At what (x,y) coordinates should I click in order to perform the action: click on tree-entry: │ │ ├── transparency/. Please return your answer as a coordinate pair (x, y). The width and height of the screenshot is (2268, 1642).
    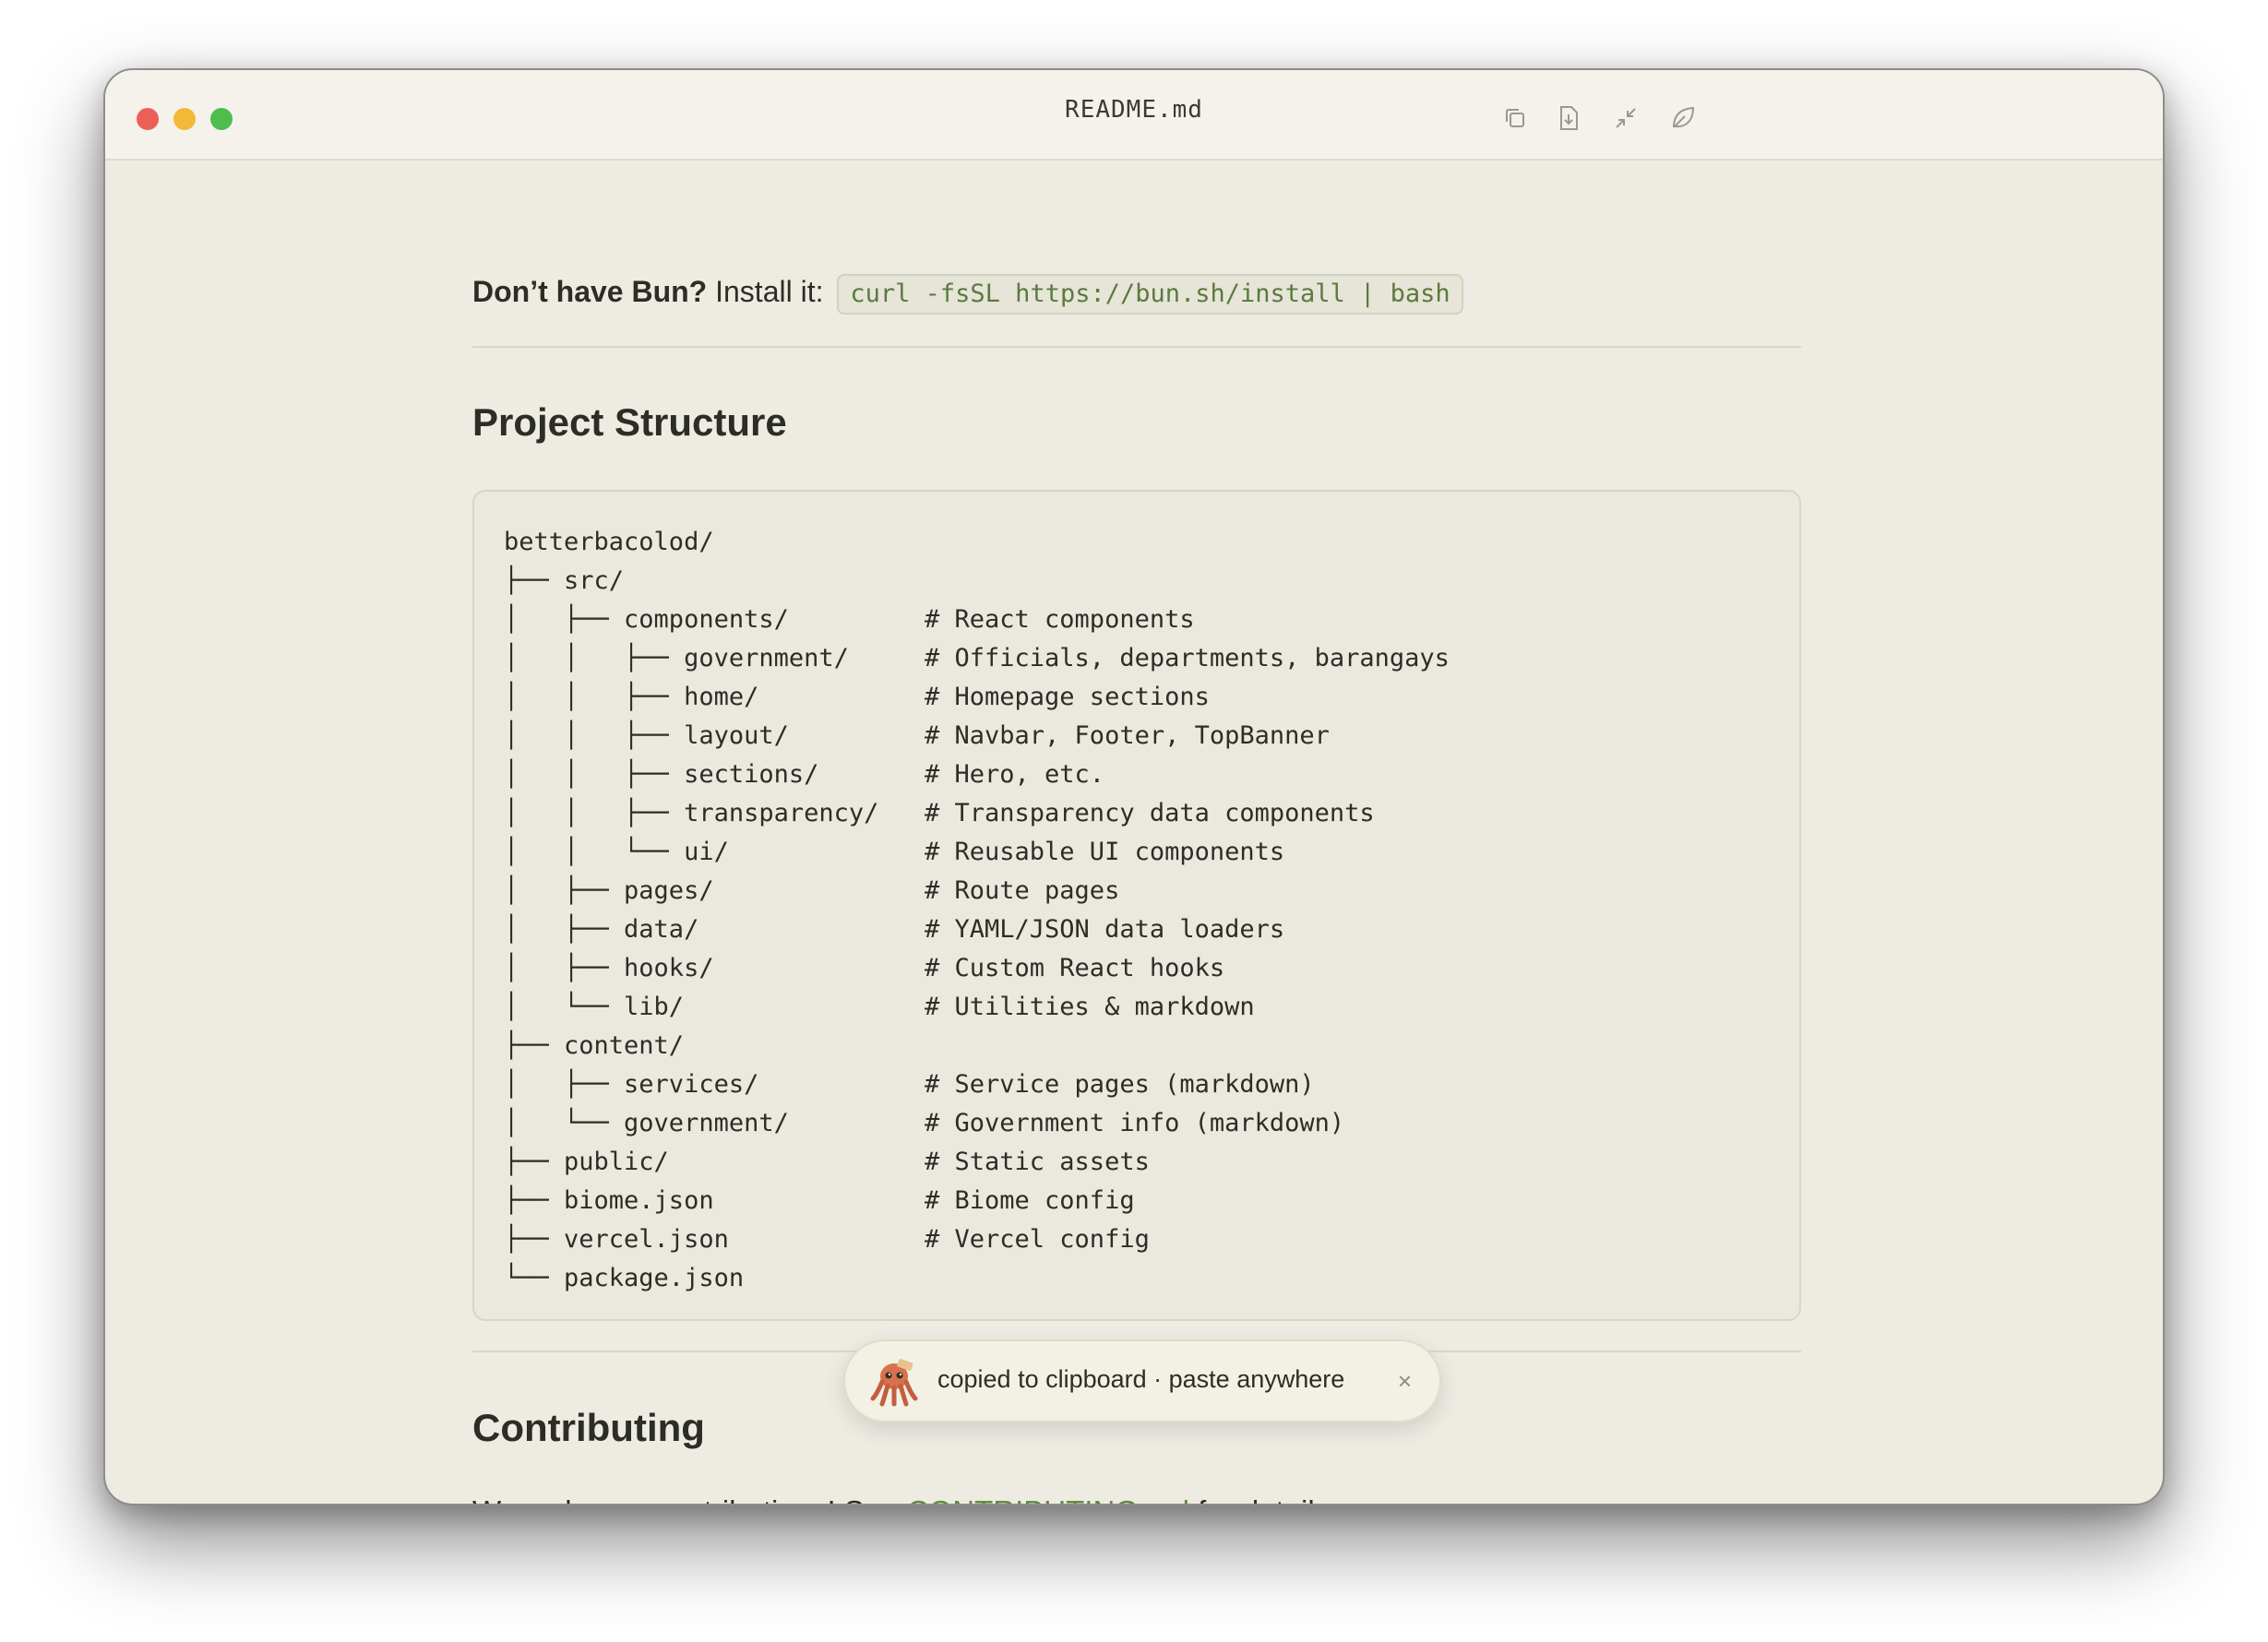
    Looking at the image, I should click on (691, 813).